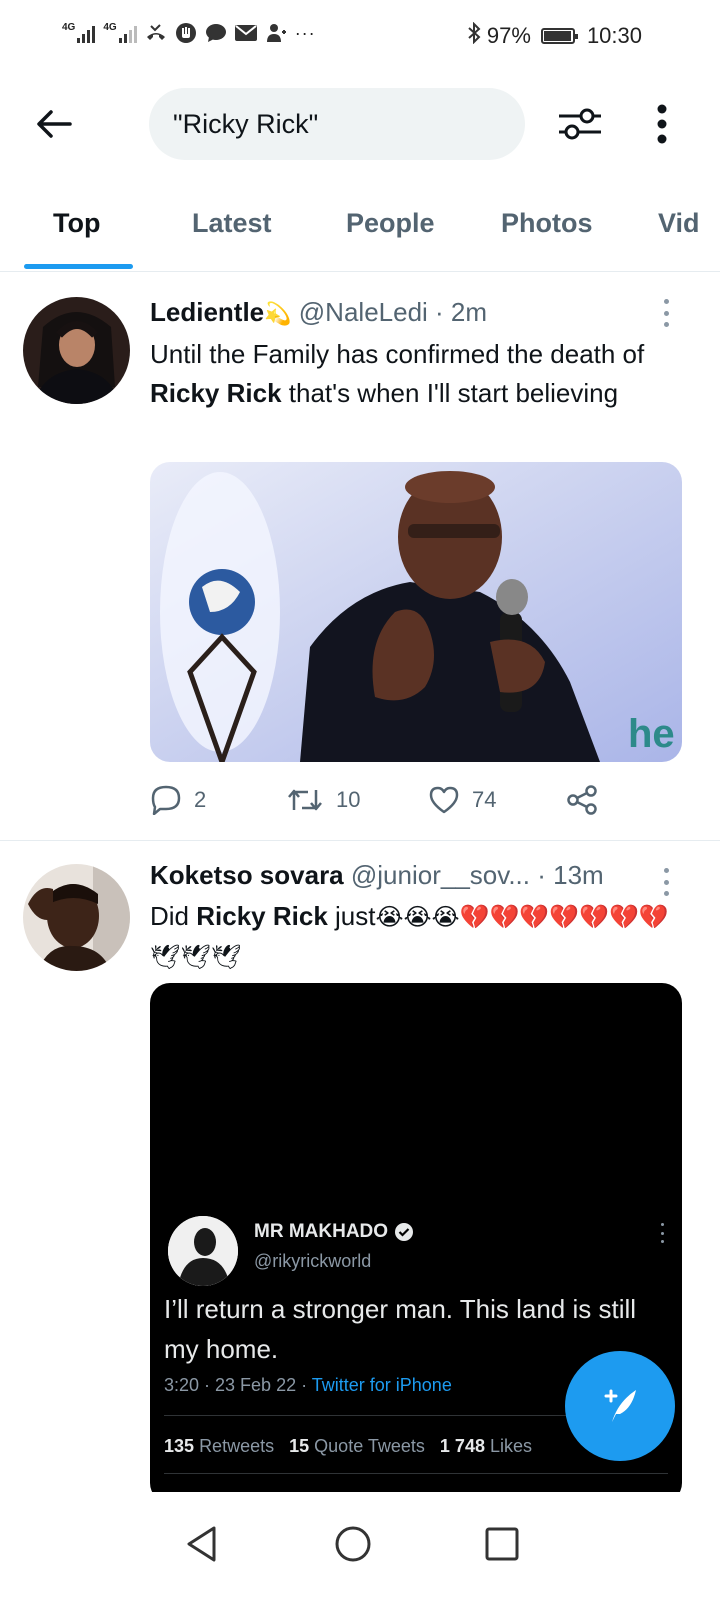  Describe the element at coordinates (547, 223) in the screenshot. I see `tab-photos: Photos` at that location.